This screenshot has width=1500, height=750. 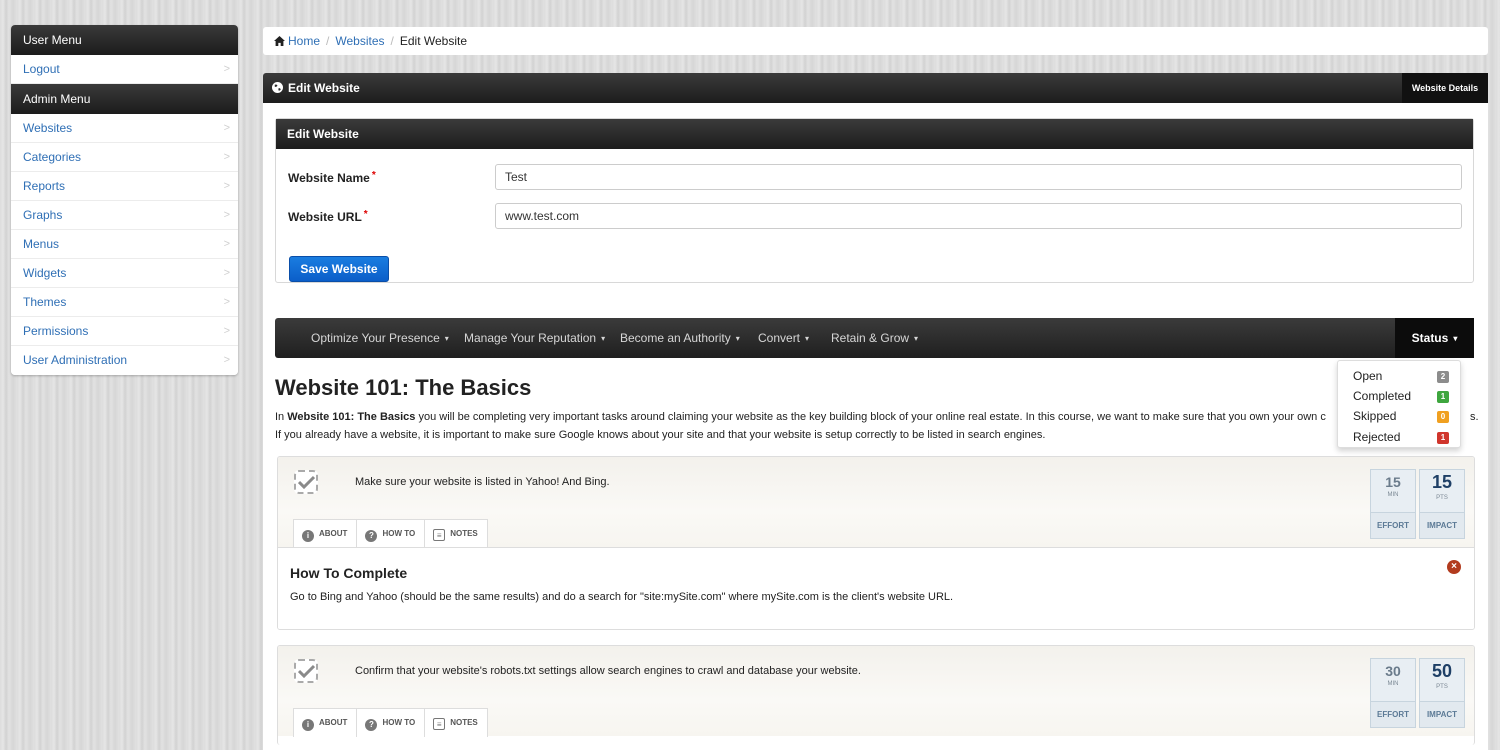 What do you see at coordinates (48, 128) in the screenshot?
I see `sidebar-item-label: Websites` at bounding box center [48, 128].